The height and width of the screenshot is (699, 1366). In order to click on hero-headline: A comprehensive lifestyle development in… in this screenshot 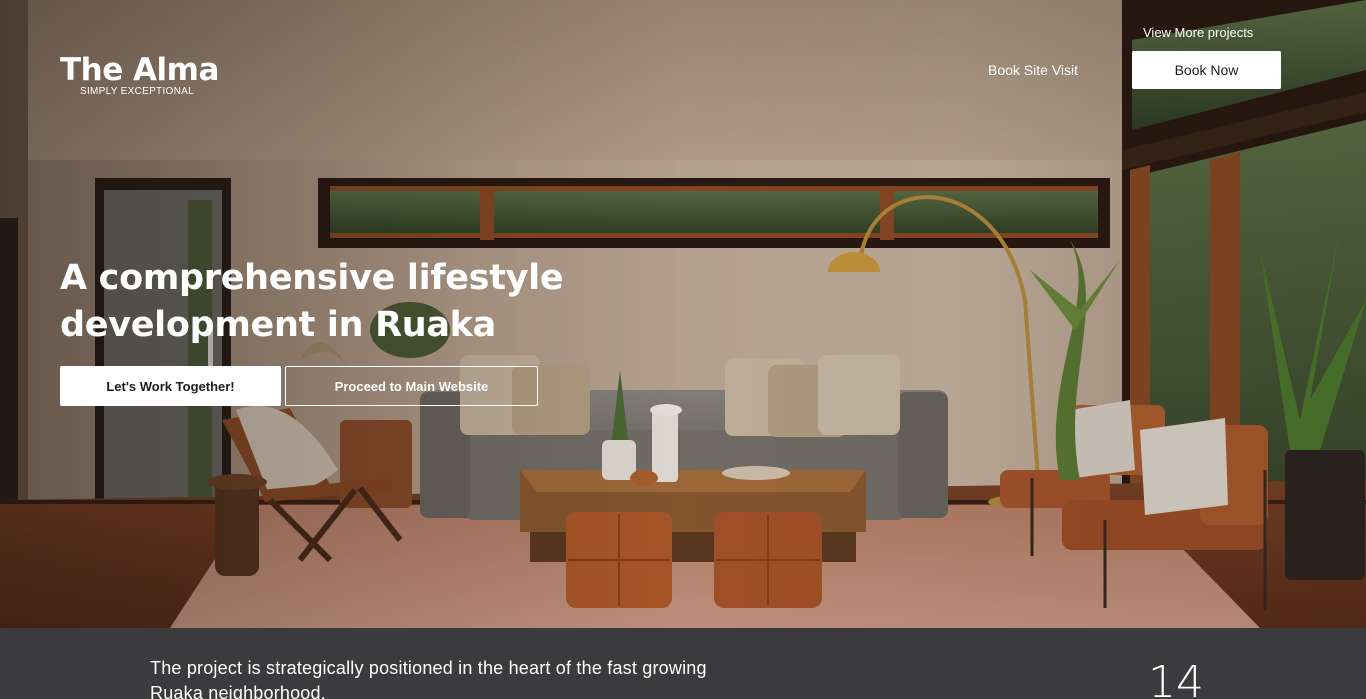, I will do `click(312, 301)`.